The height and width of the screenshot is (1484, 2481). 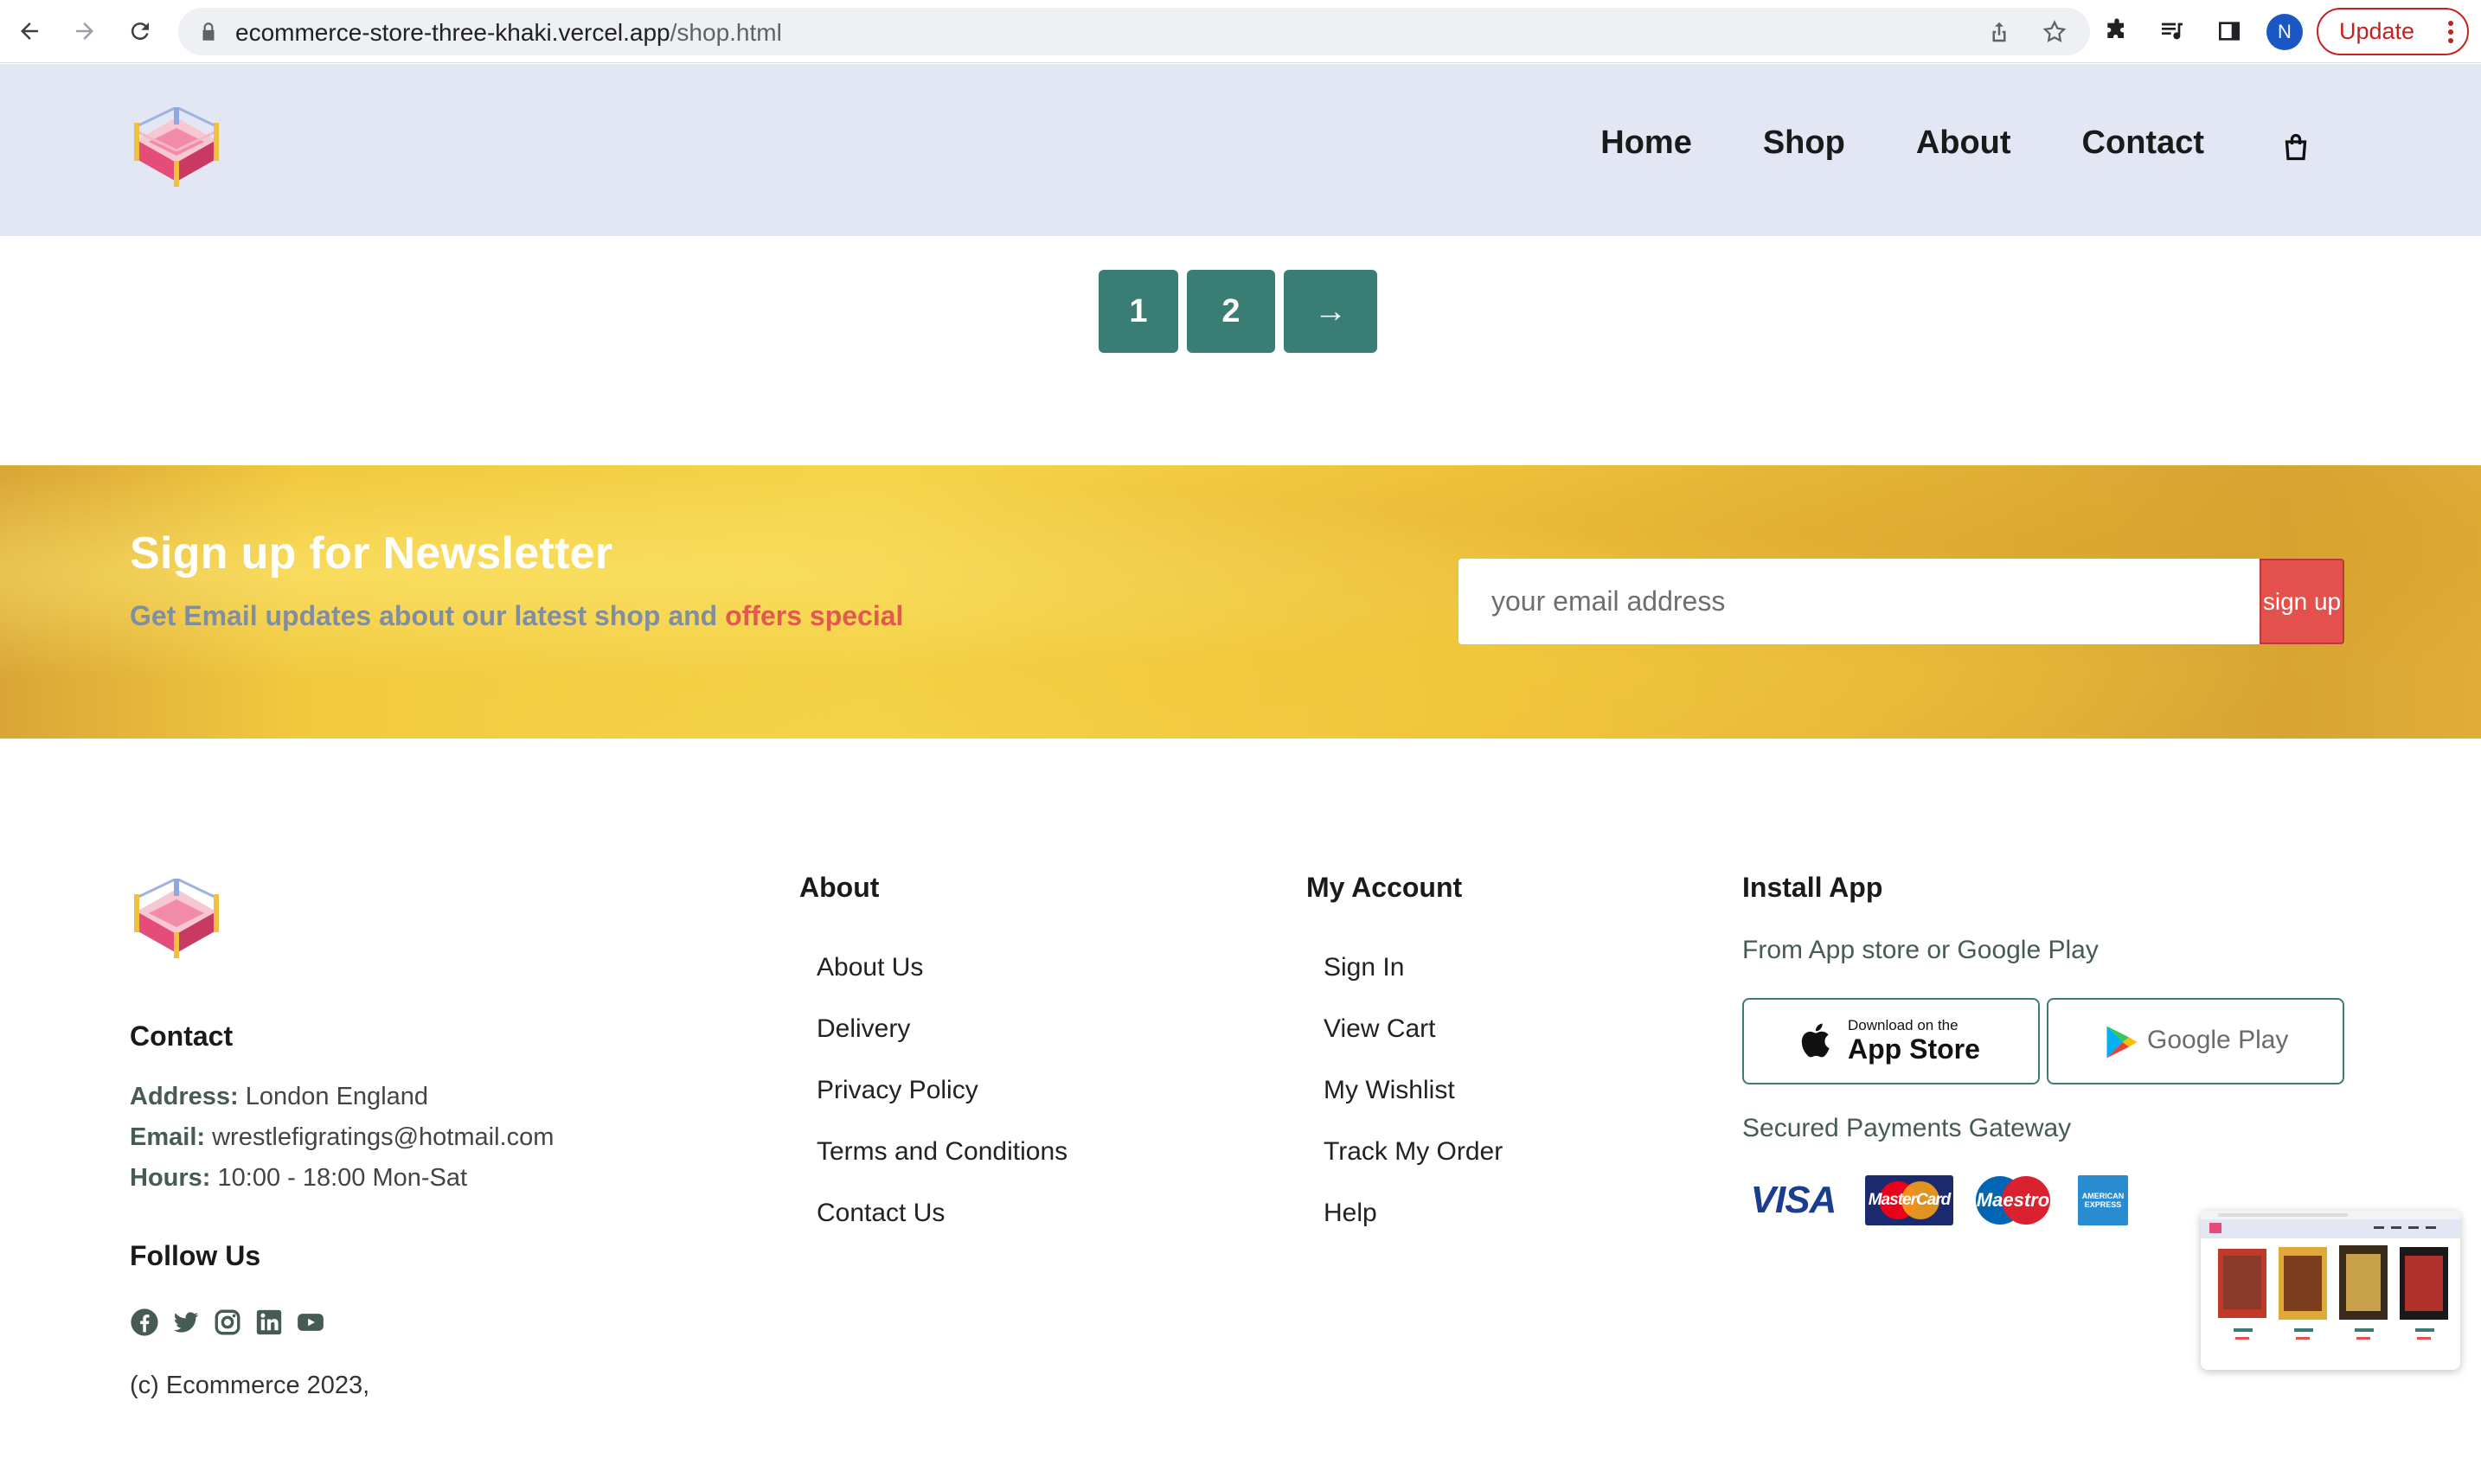 What do you see at coordinates (1414, 1152) in the screenshot?
I see `footer-link-track-order: Track My Order` at bounding box center [1414, 1152].